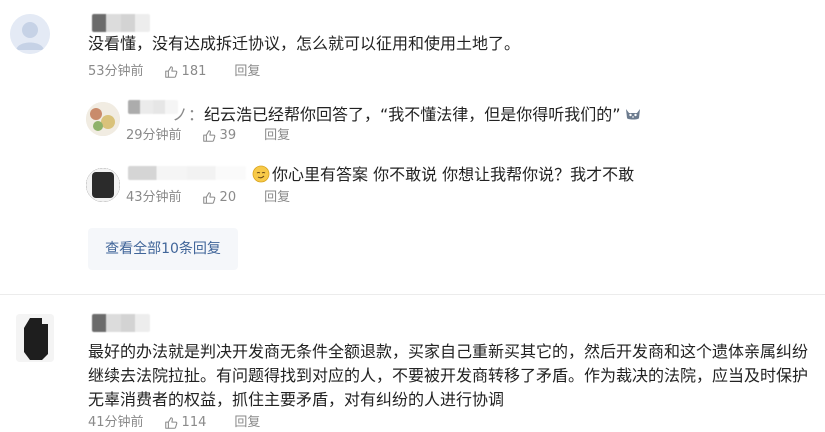  What do you see at coordinates (412, 114) in the screenshot?
I see `reply-body: 纪云浩已经帮你回答了，“我不懂法律，但是你得听我们的”` at bounding box center [412, 114].